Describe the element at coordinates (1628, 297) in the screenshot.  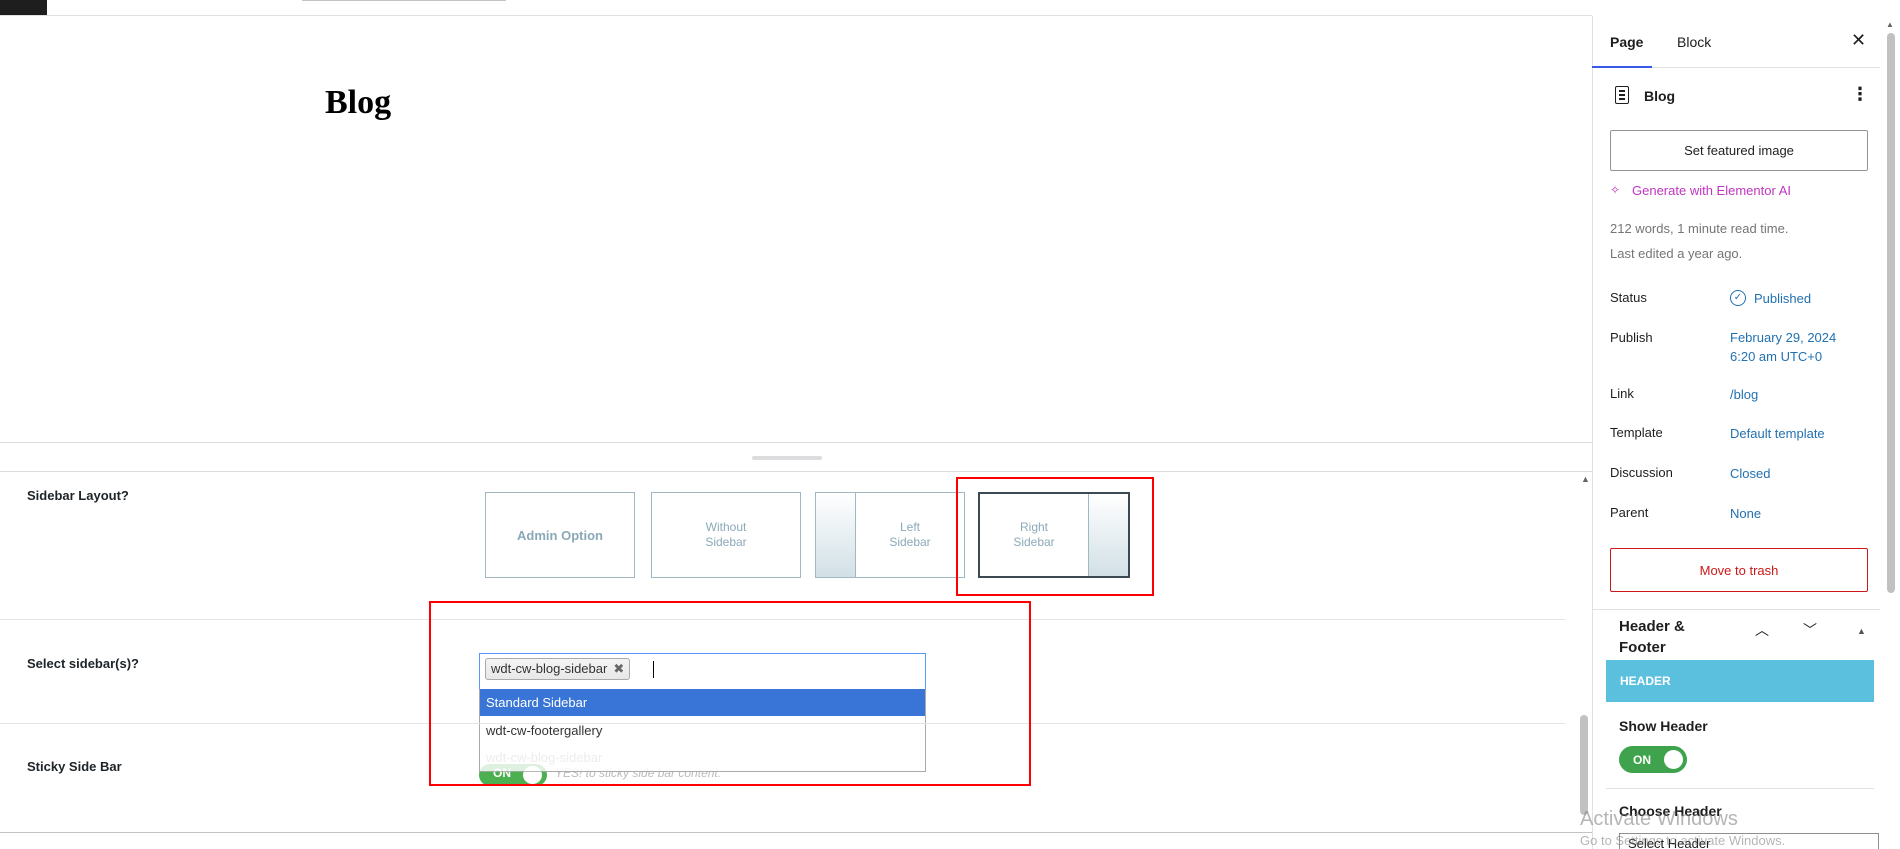
I see `status-label: Status` at that location.